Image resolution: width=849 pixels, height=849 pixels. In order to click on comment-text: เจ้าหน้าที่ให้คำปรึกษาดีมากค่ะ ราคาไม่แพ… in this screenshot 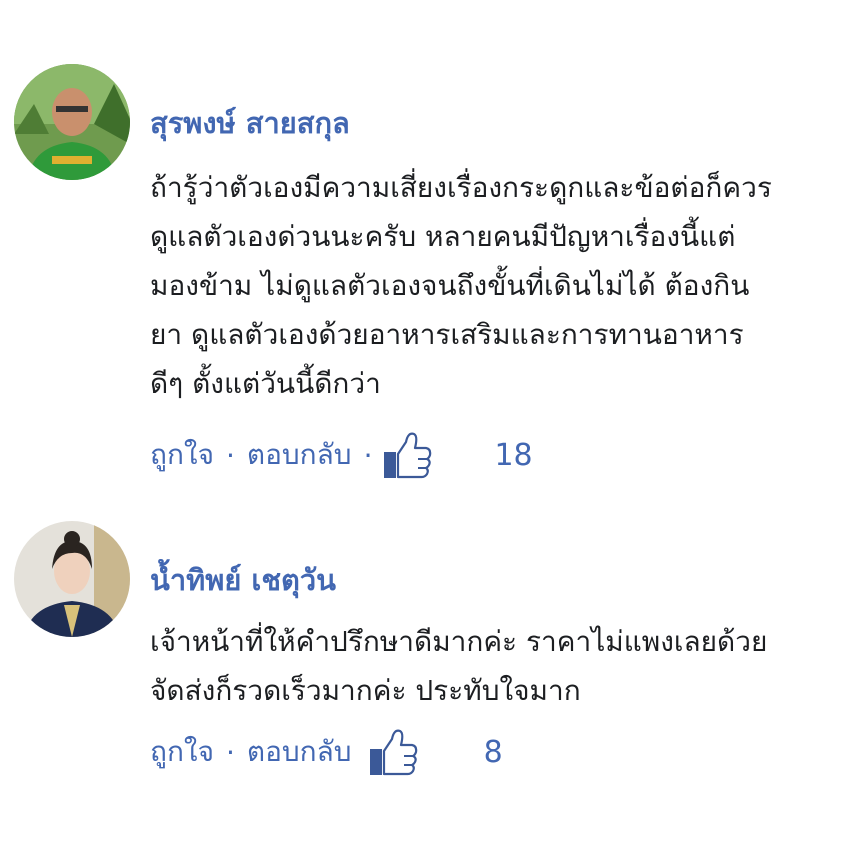, I will do `click(459, 666)`.